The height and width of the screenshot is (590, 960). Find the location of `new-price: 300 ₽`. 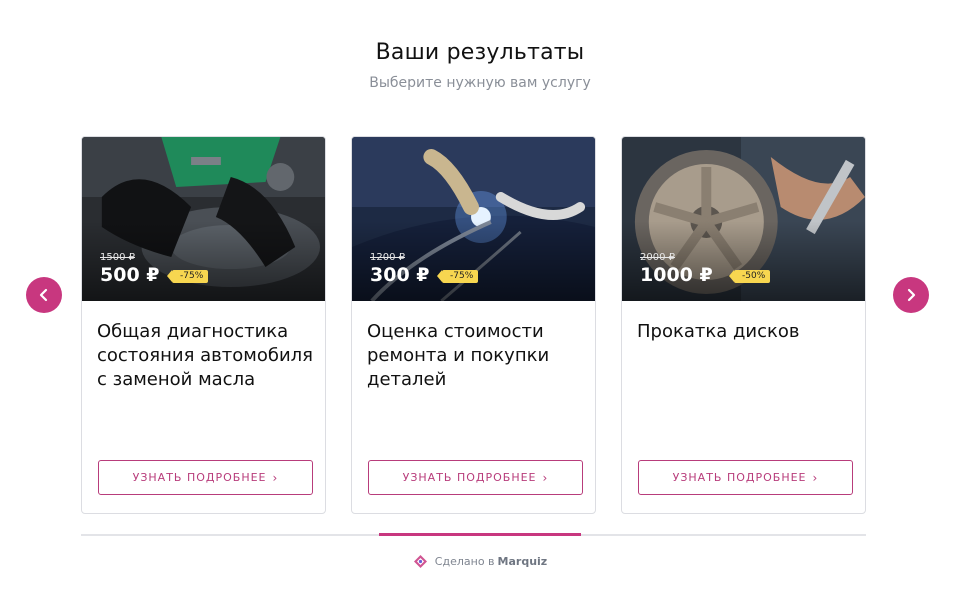

new-price: 300 ₽ is located at coordinates (400, 275).